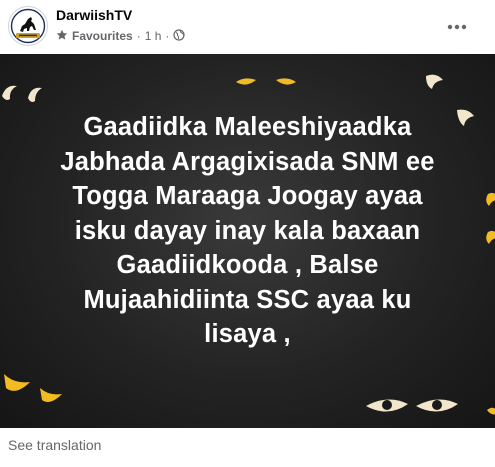 This screenshot has width=495, height=467. I want to click on star-icon, so click(62, 36).